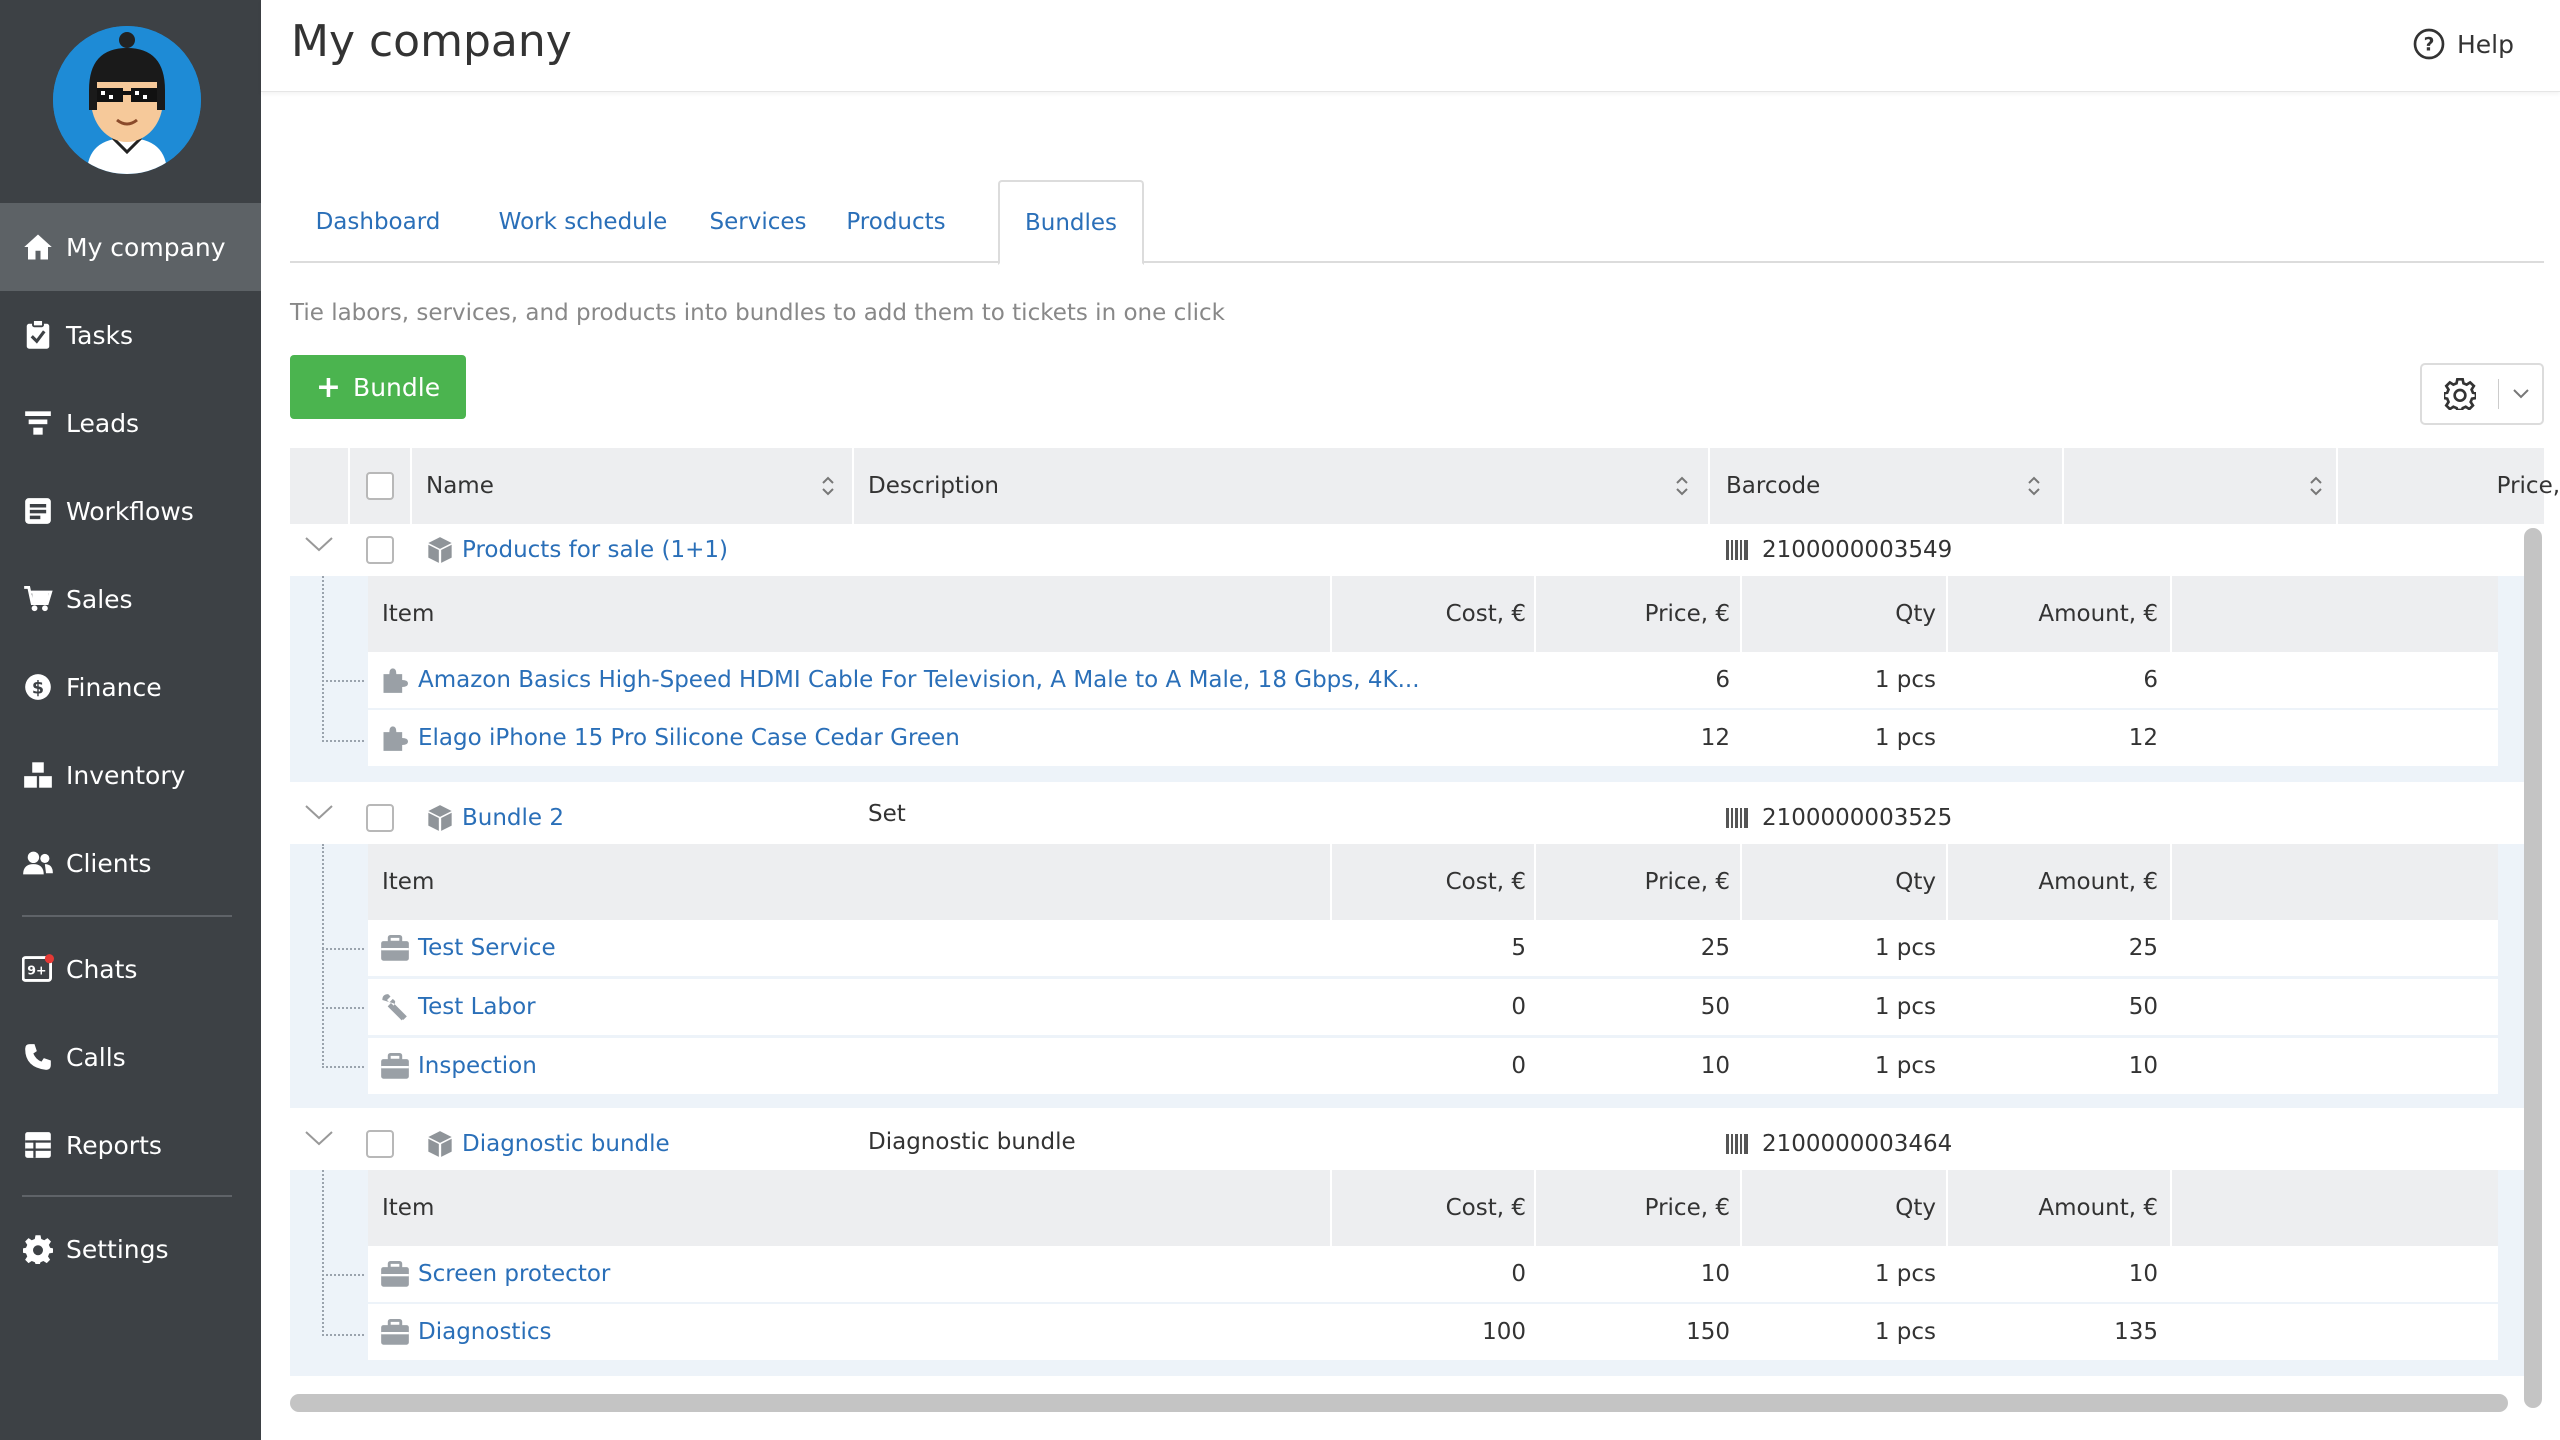 Image resolution: width=2560 pixels, height=1440 pixels. I want to click on vertical-scrollbar, so click(2533, 968).